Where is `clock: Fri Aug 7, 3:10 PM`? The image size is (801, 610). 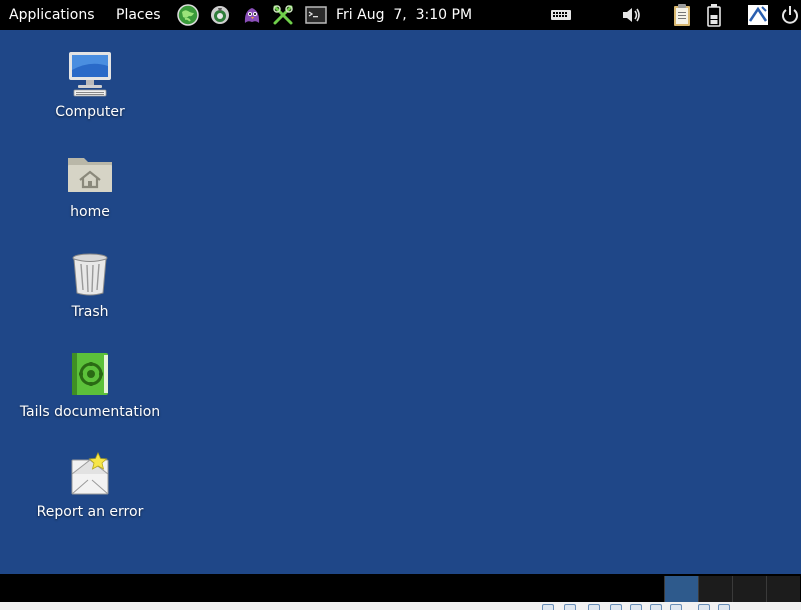 clock: Fri Aug 7, 3:10 PM is located at coordinates (404, 15).